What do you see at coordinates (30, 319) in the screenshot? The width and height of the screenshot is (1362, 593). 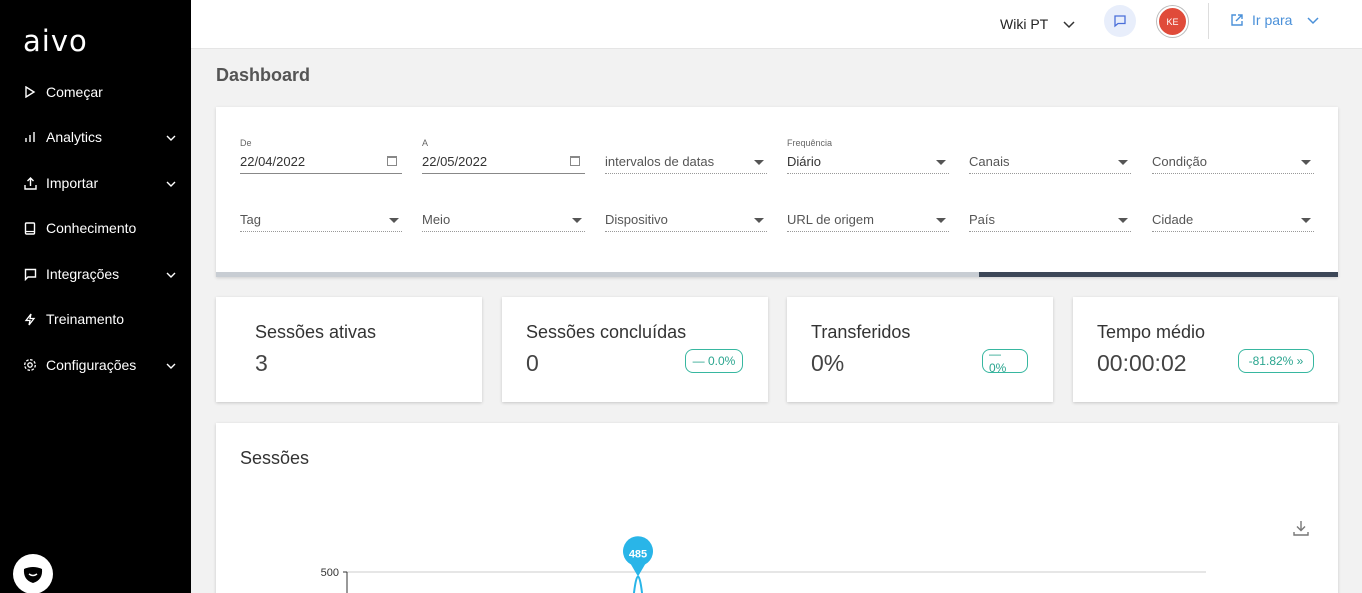 I see `bolt-icon` at bounding box center [30, 319].